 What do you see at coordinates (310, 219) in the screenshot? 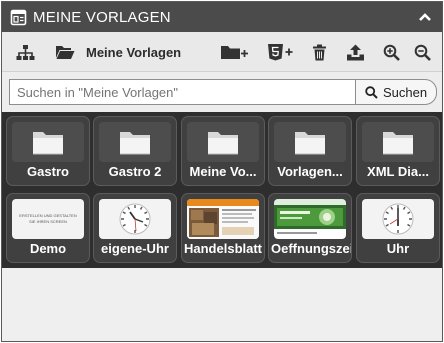
I see `green-thumbnail` at bounding box center [310, 219].